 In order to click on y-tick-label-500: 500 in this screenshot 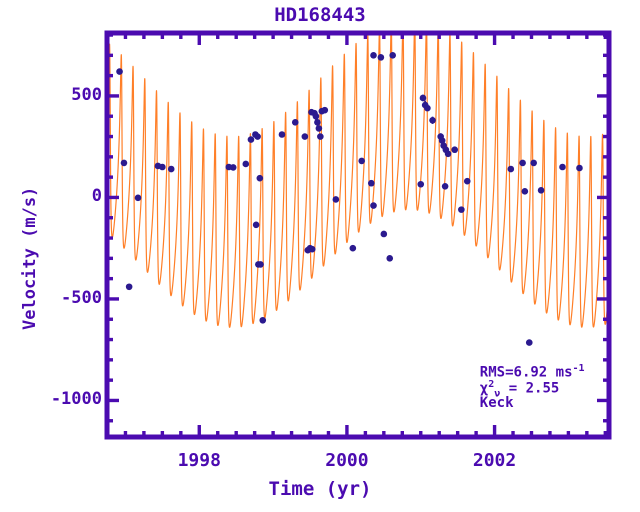, I will do `click(86, 94)`.